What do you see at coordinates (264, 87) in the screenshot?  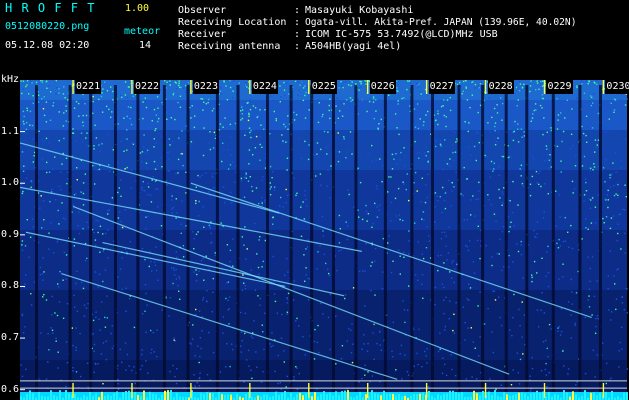 I see `time-label: 0224` at bounding box center [264, 87].